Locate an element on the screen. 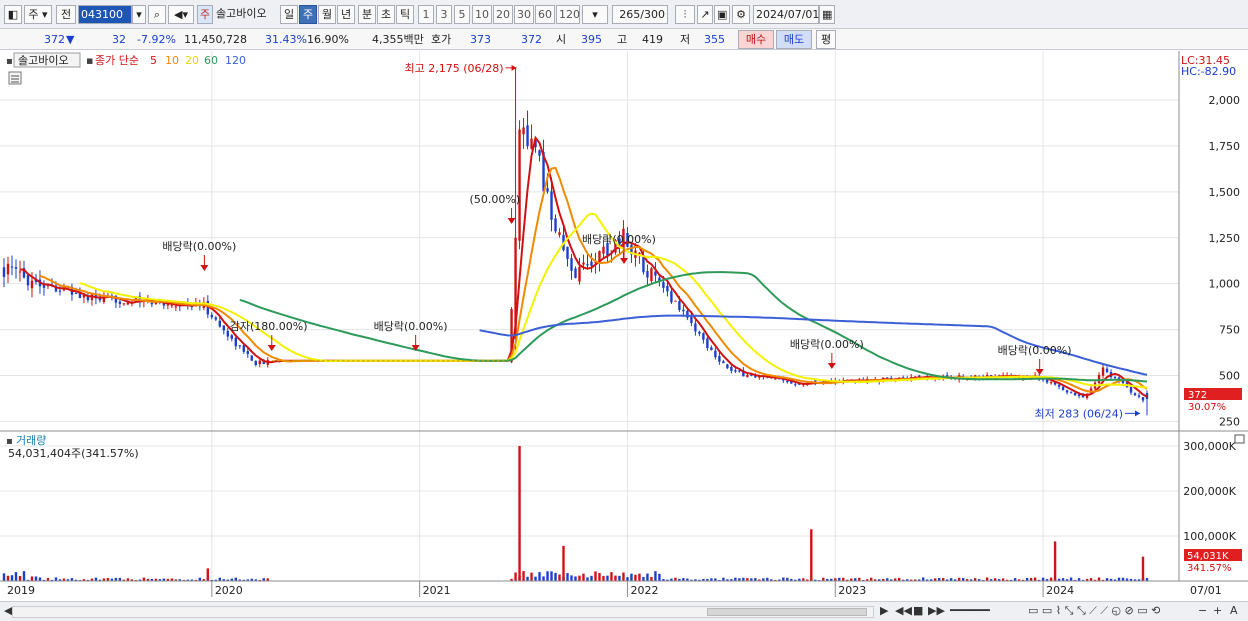 Image resolution: width=1248 pixels, height=621 pixels. save-icon: ▣ is located at coordinates (722, 14).